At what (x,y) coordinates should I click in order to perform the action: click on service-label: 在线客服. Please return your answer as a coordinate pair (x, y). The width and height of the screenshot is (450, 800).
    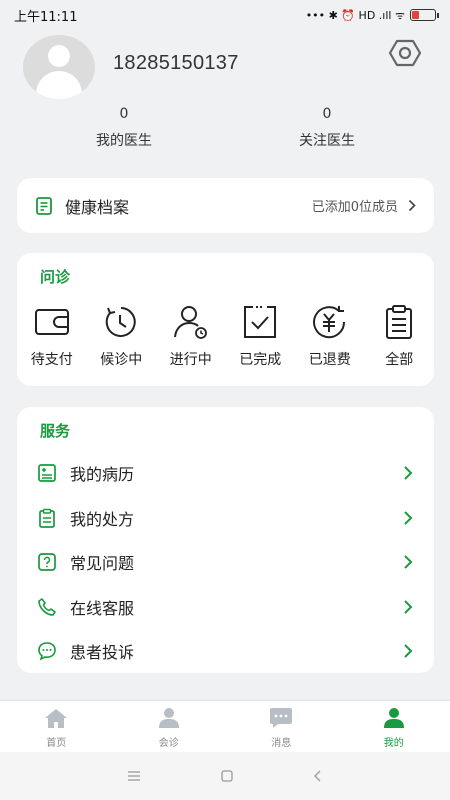
    Looking at the image, I should click on (102, 608).